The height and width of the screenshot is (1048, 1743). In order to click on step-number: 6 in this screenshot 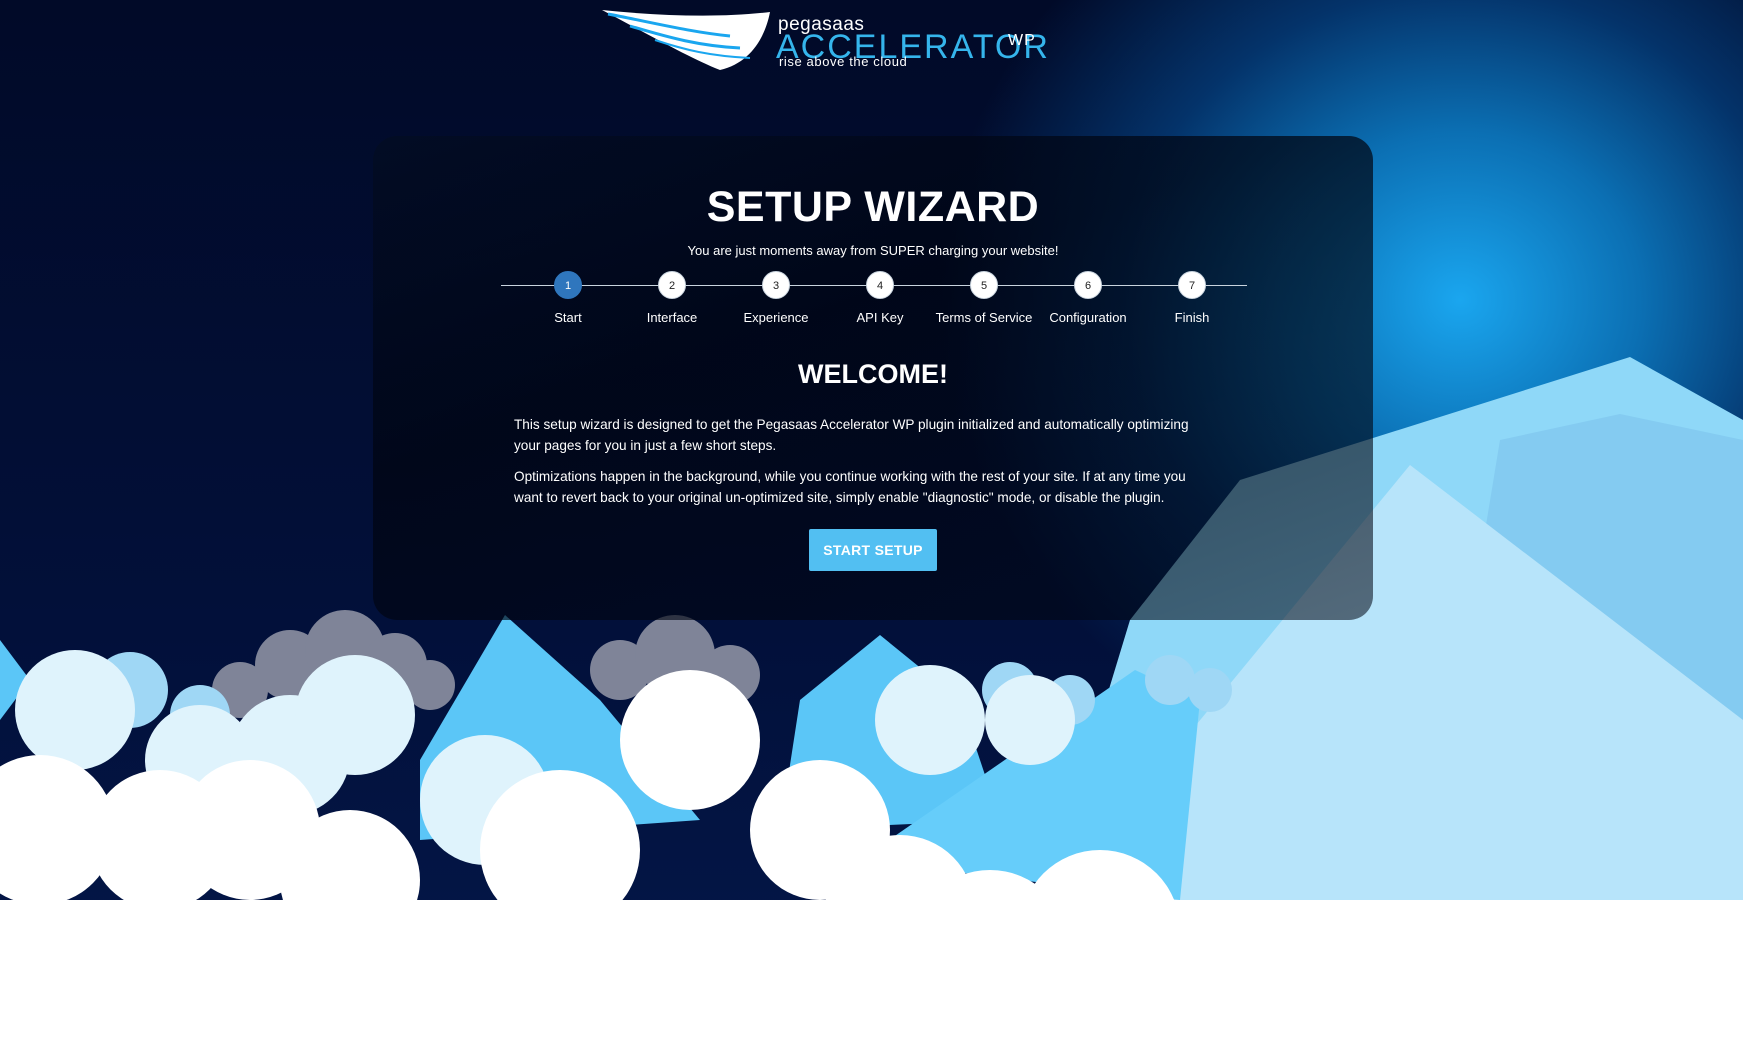, I will do `click(1088, 285)`.